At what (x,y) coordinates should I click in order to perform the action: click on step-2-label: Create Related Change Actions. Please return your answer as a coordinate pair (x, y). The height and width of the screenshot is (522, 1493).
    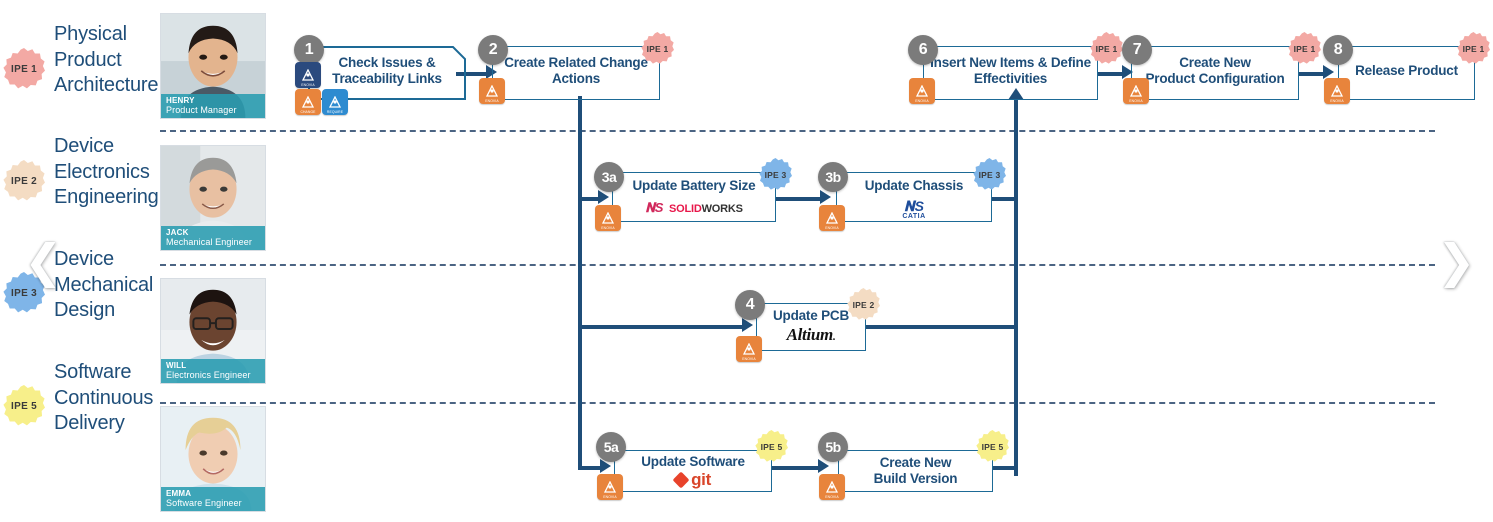
    Looking at the image, I should click on (576, 70).